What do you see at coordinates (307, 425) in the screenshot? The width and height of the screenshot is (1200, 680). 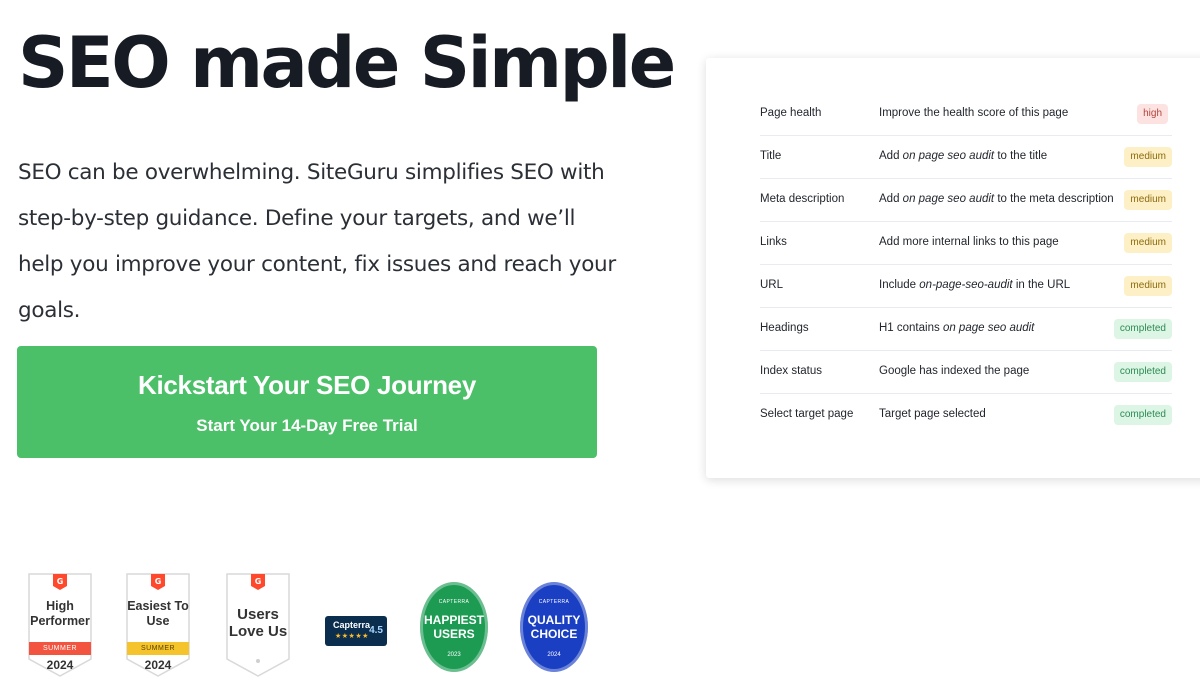 I see `cta-sublabel: Start Your 14-Day Free Trial` at bounding box center [307, 425].